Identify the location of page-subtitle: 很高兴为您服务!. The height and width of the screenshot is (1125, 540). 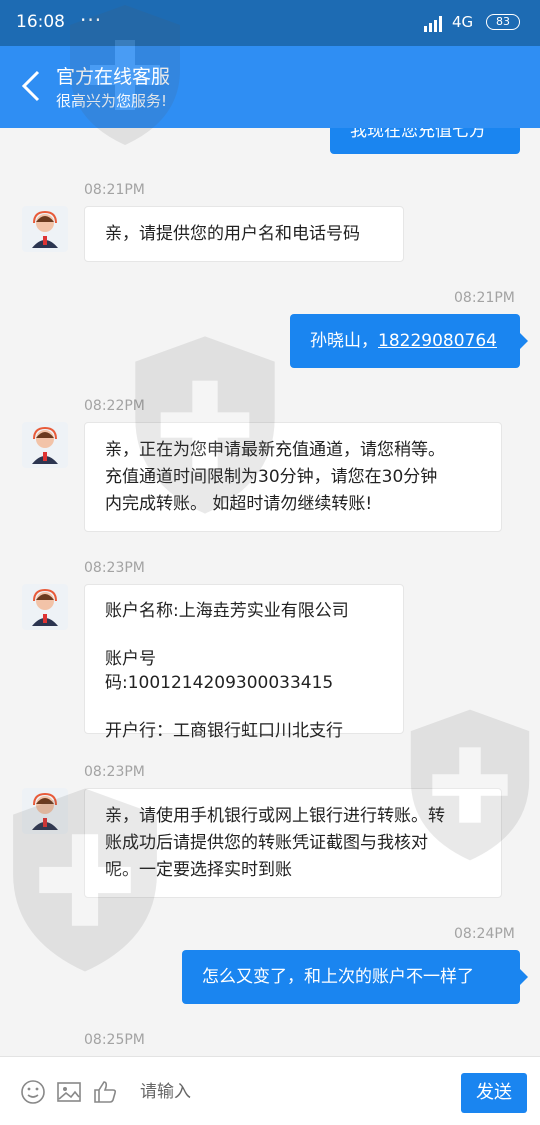
(112, 101).